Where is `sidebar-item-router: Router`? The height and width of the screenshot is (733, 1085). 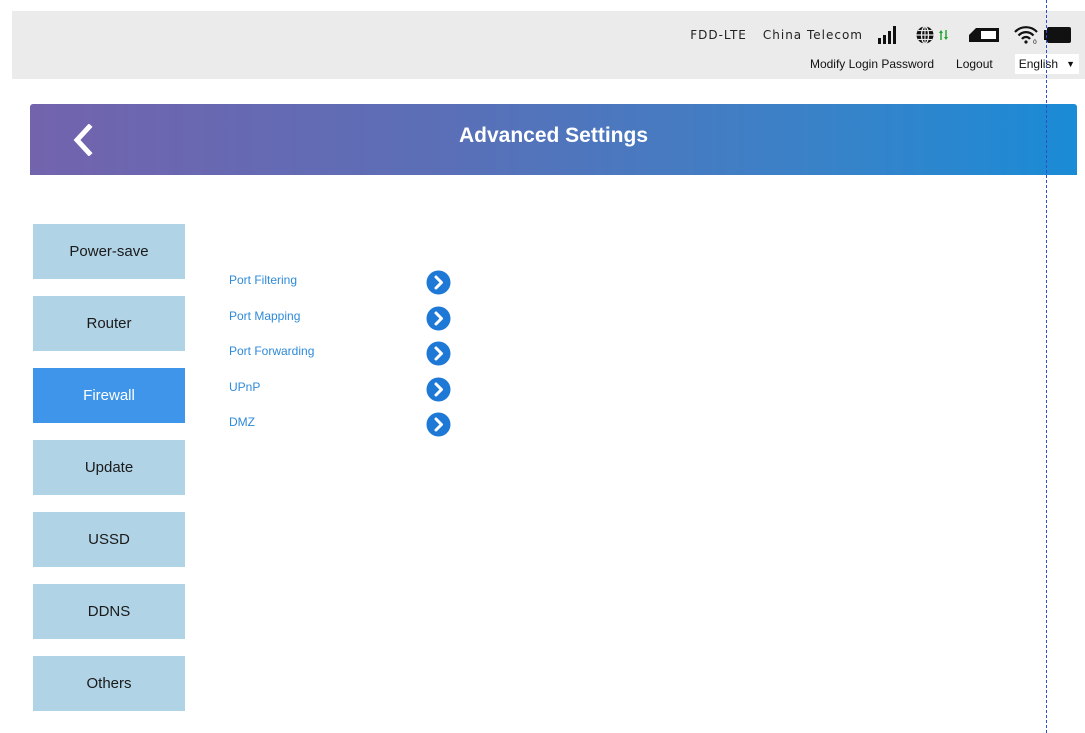 sidebar-item-router: Router is located at coordinates (109, 323).